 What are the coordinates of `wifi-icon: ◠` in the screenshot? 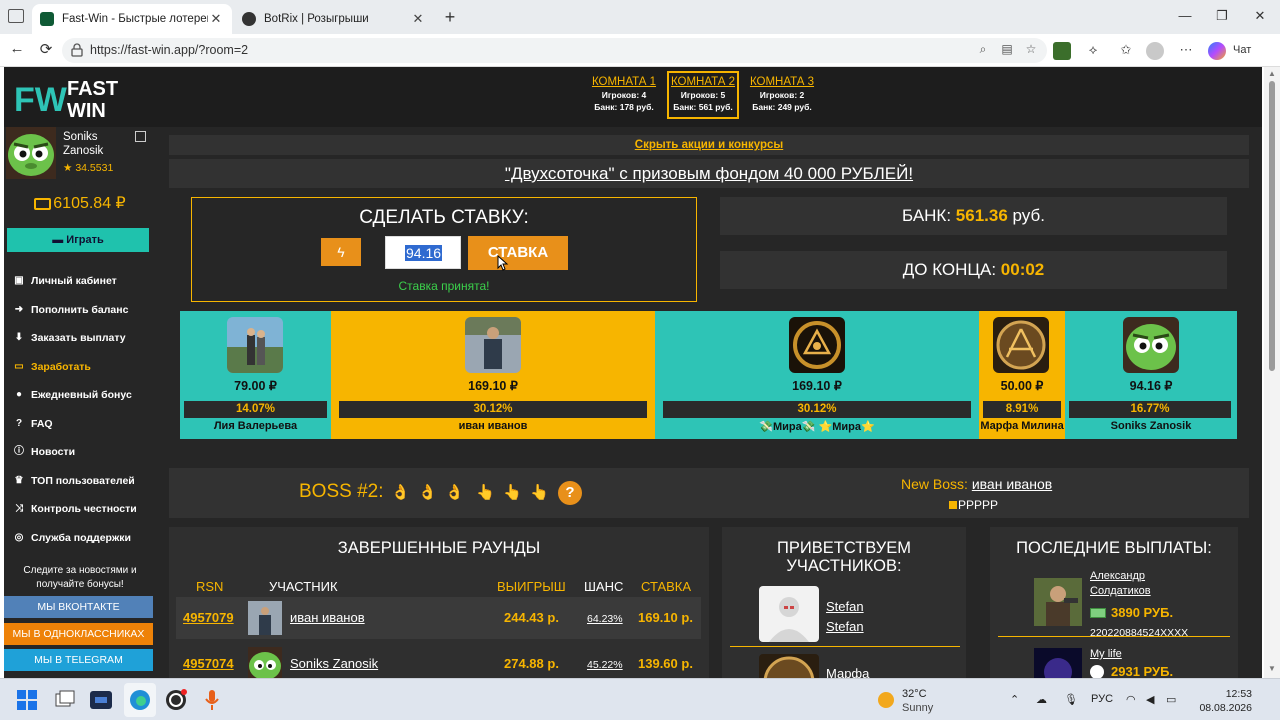 It's located at (1131, 699).